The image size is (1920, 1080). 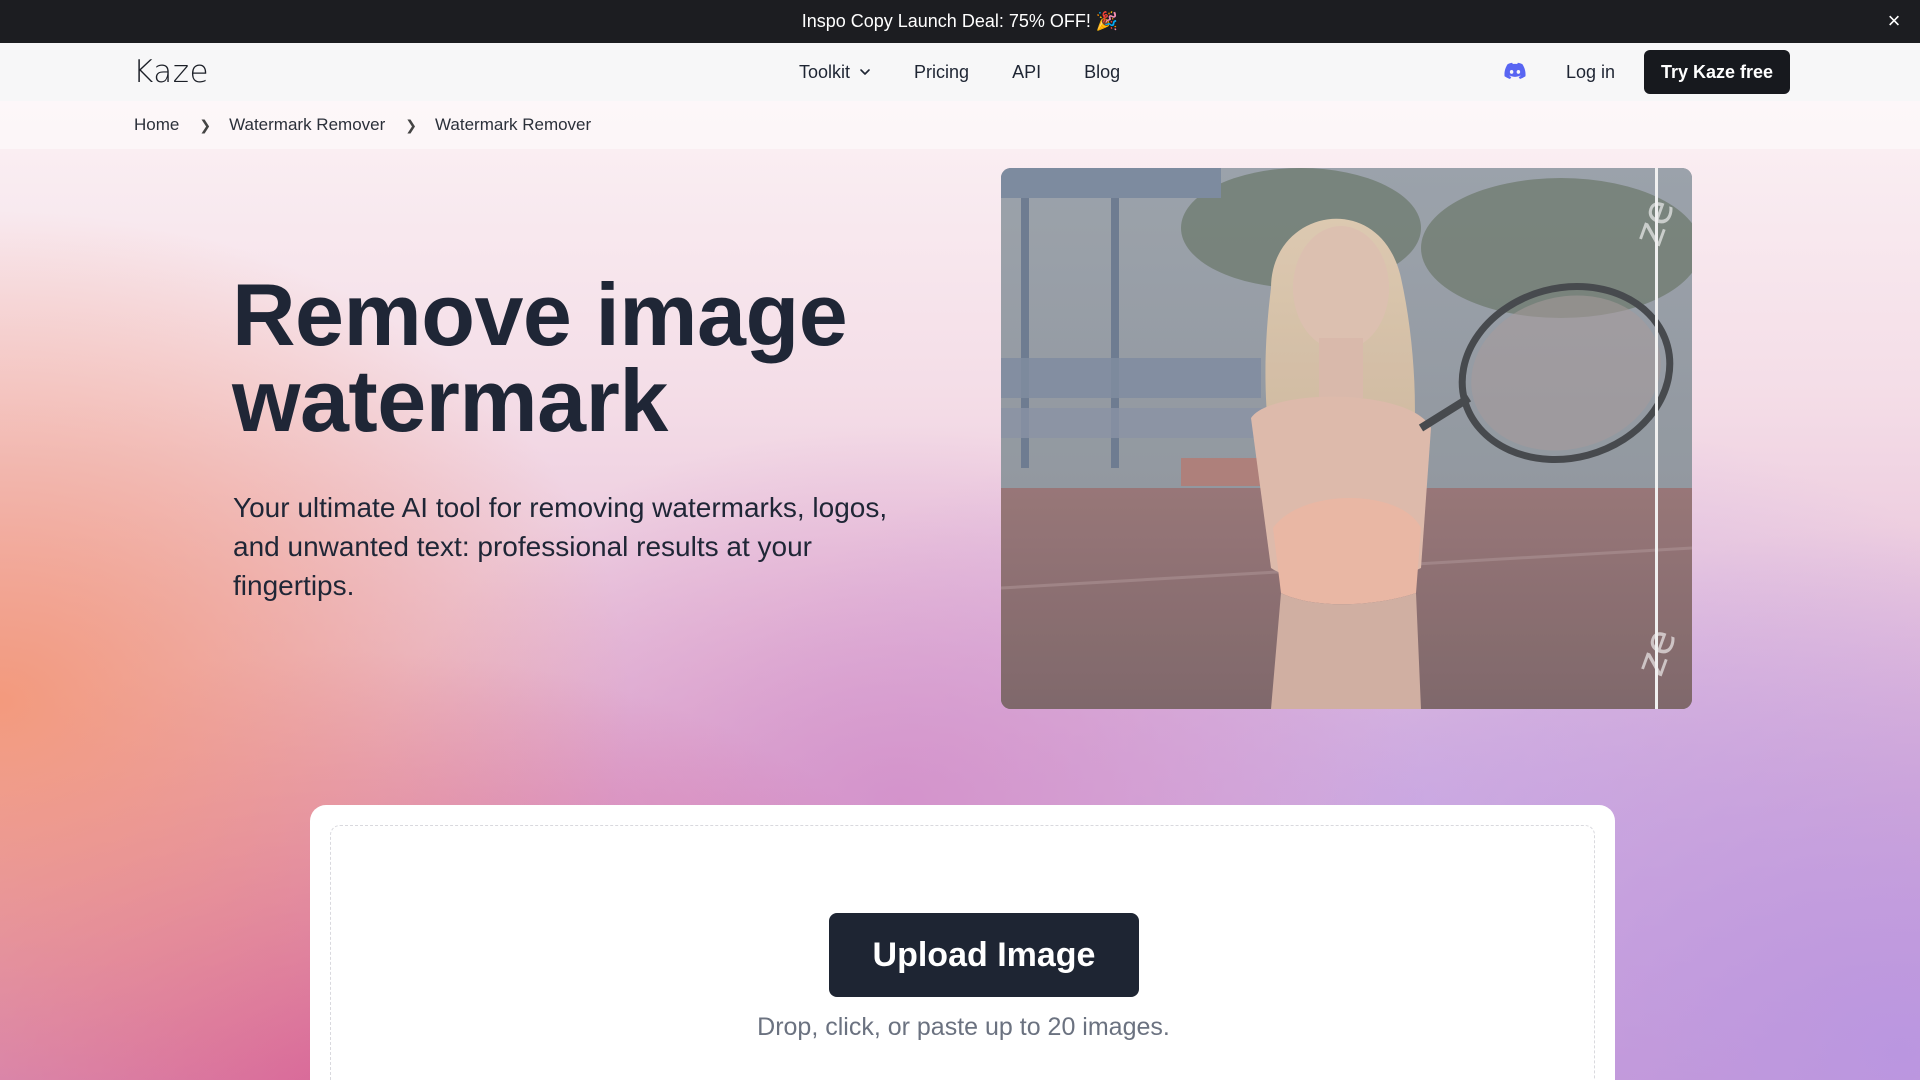 I want to click on nav-item-toolkit-label: Toolkit, so click(x=825, y=71).